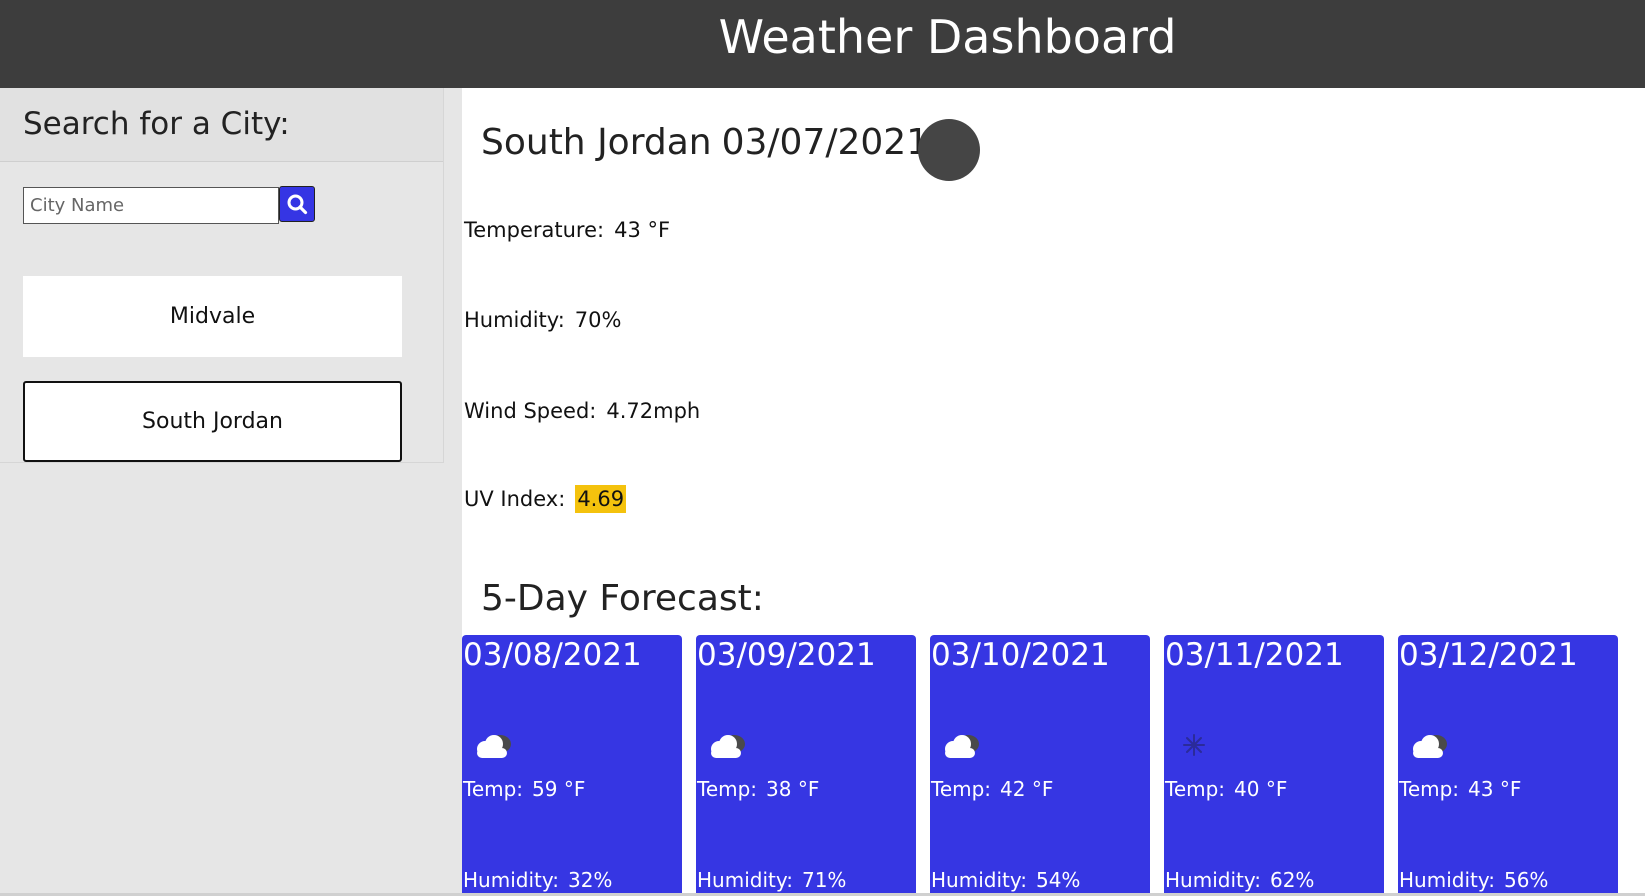  What do you see at coordinates (947, 37) in the screenshot?
I see `page-title: Weather Dashboard` at bounding box center [947, 37].